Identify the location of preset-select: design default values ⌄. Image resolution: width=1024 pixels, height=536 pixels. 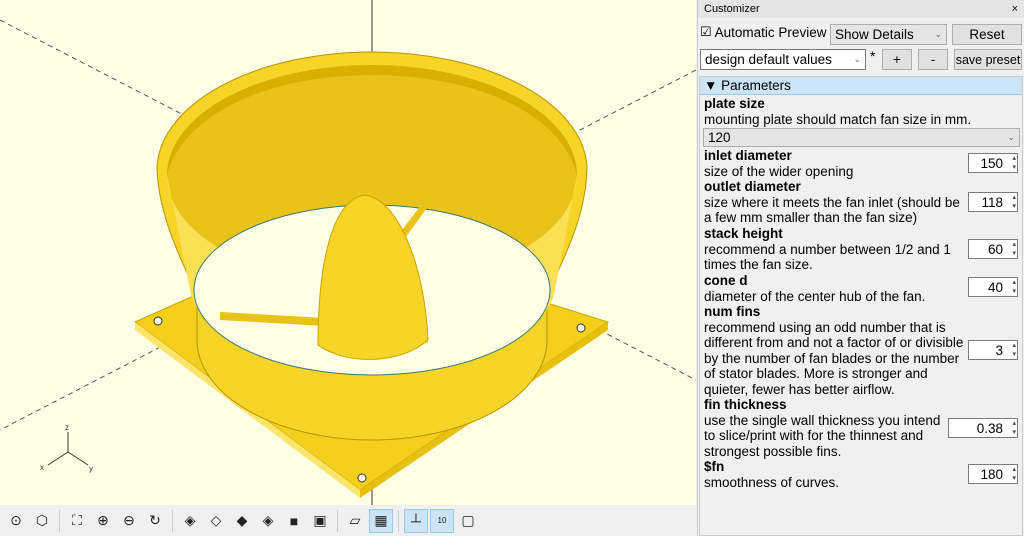
(783, 59).